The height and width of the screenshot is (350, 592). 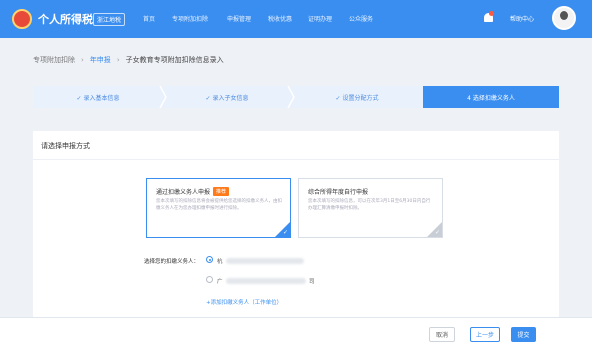 What do you see at coordinates (361, 18) in the screenshot?
I see `nav-public-service: 公众服务` at bounding box center [361, 18].